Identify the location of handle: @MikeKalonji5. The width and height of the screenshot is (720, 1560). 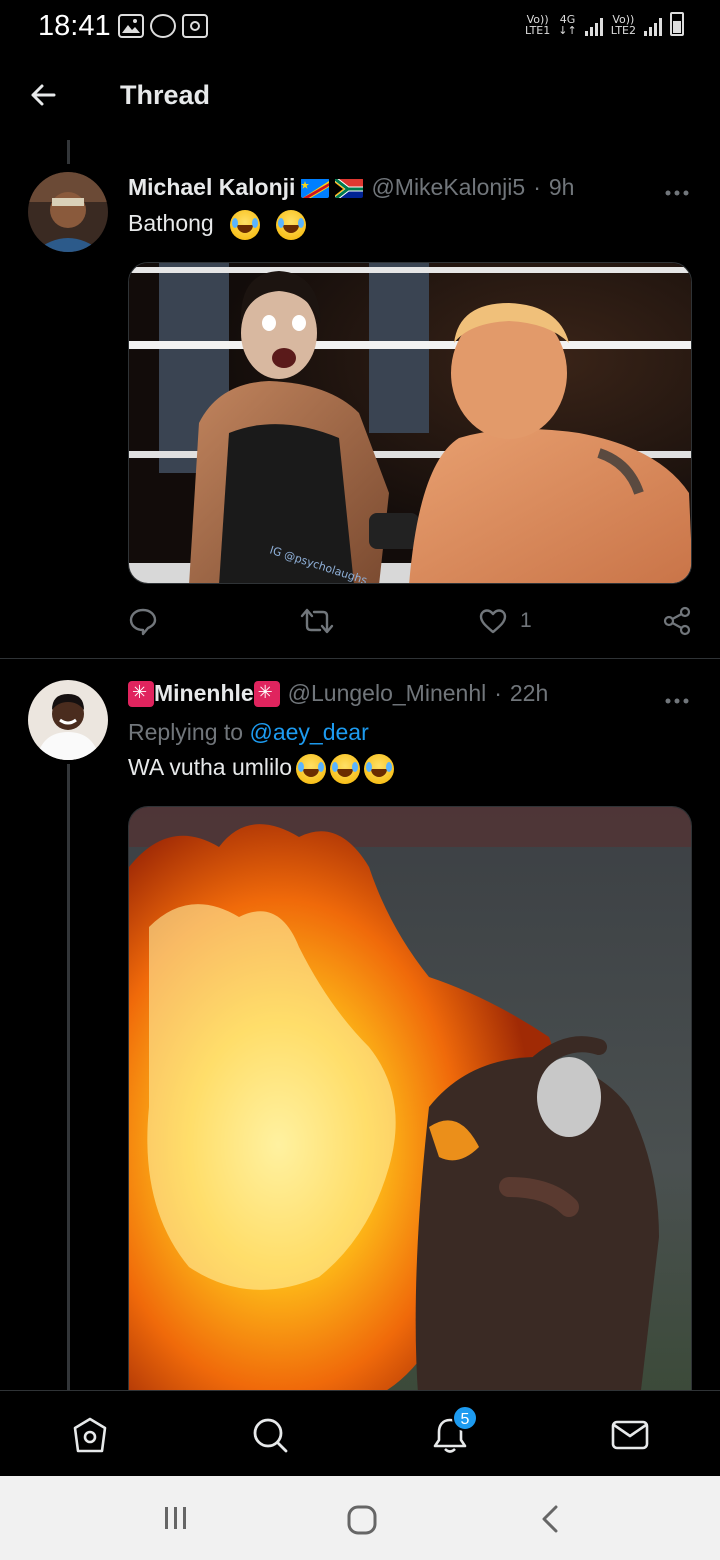
(448, 187).